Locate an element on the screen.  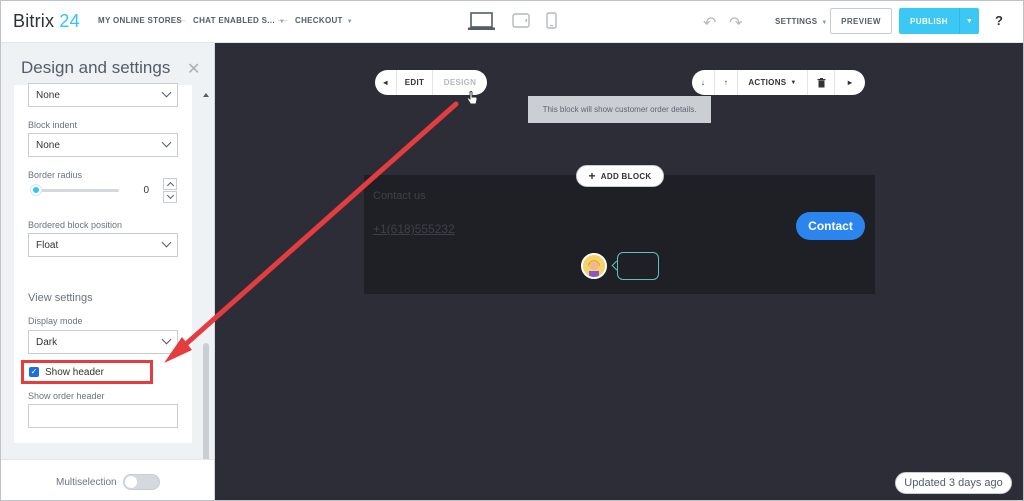
block-actions-toolbar: ↓ ↑ ACTIONS ▼ ▸ is located at coordinates (778, 82).